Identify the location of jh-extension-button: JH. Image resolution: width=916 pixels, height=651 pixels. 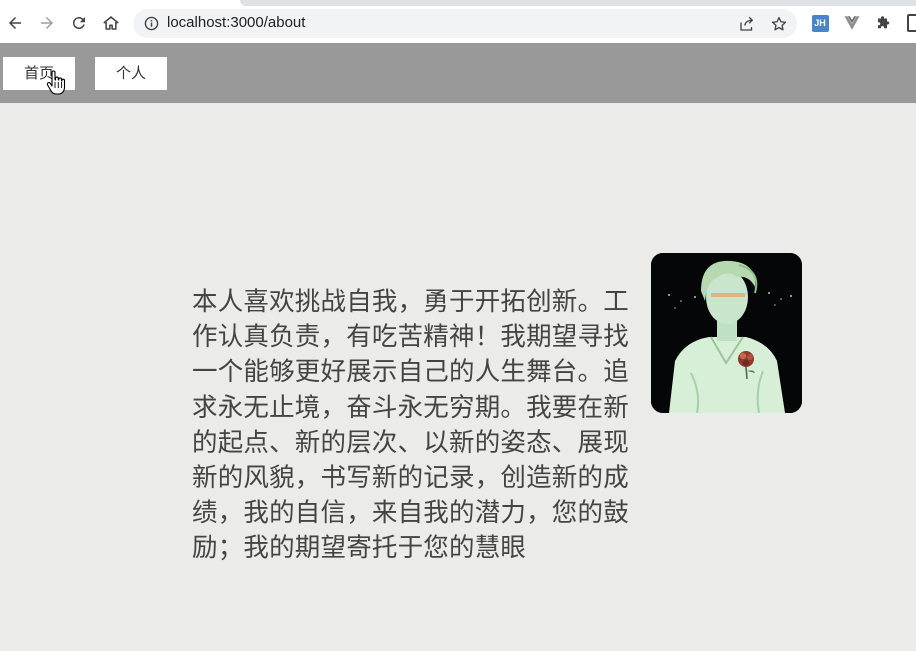
(820, 23).